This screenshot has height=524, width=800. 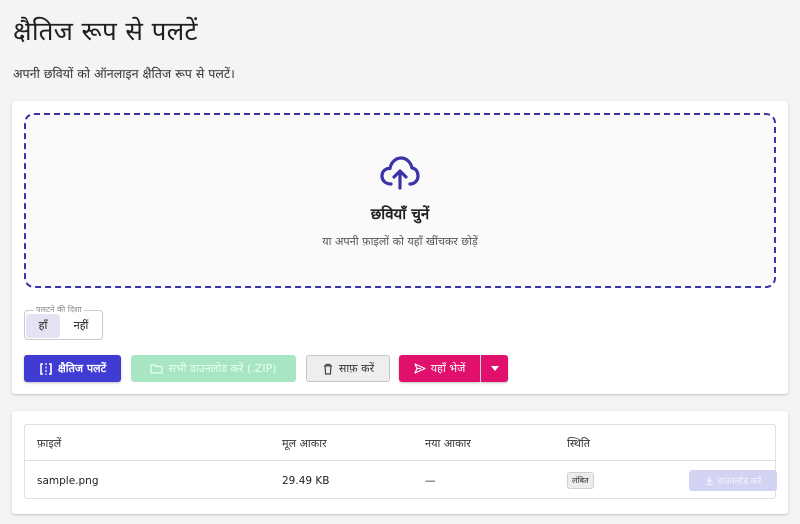 I want to click on download-icon, so click(x=709, y=480).